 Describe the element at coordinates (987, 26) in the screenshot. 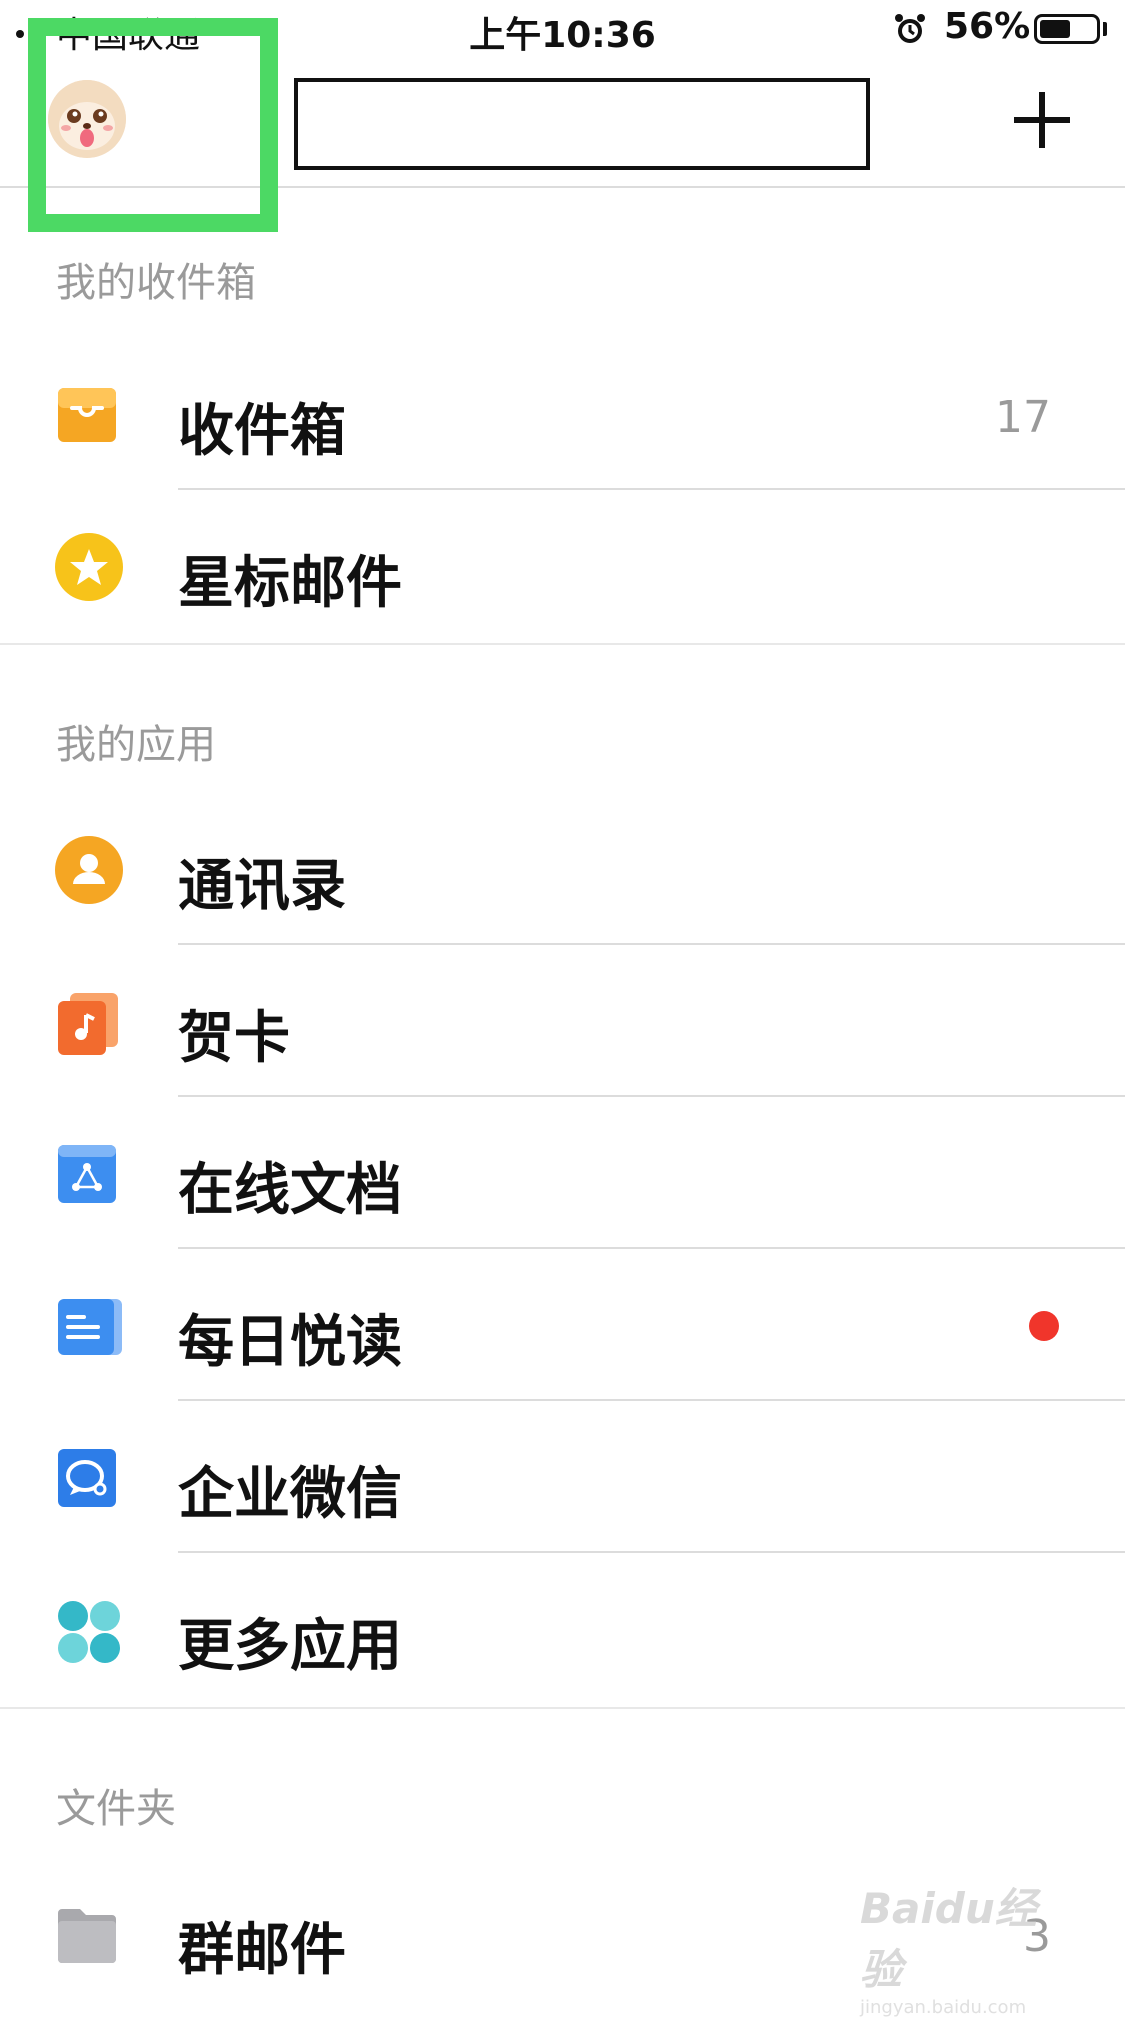

I see `battery-percent: 56%` at that location.